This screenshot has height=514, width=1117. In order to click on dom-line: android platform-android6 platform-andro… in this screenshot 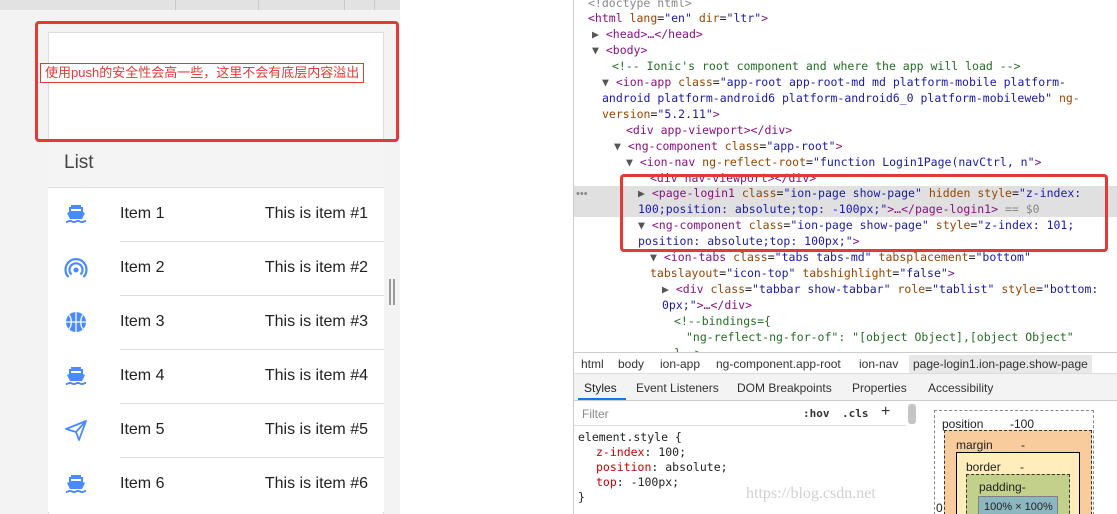, I will do `click(845, 99)`.